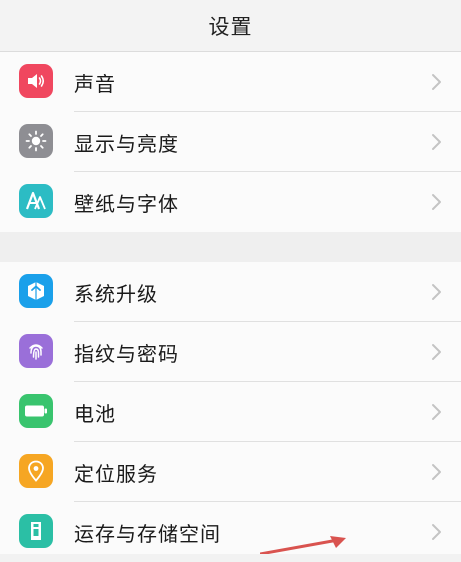 The width and height of the screenshot is (461, 562). I want to click on settings-item-display-brightness: 显示与亮度, so click(230, 142).